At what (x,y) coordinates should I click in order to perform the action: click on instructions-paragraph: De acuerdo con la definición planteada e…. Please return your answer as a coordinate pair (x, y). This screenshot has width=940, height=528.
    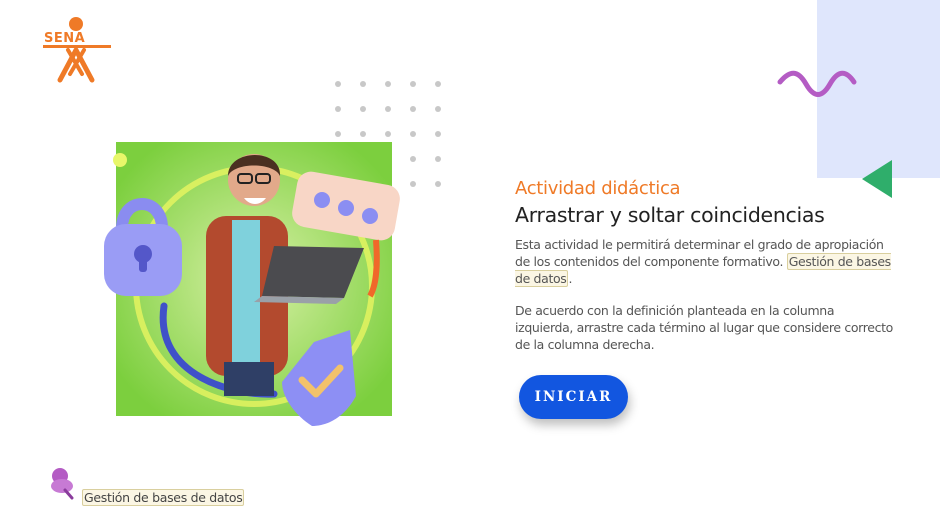
    Looking at the image, I should click on (704, 327).